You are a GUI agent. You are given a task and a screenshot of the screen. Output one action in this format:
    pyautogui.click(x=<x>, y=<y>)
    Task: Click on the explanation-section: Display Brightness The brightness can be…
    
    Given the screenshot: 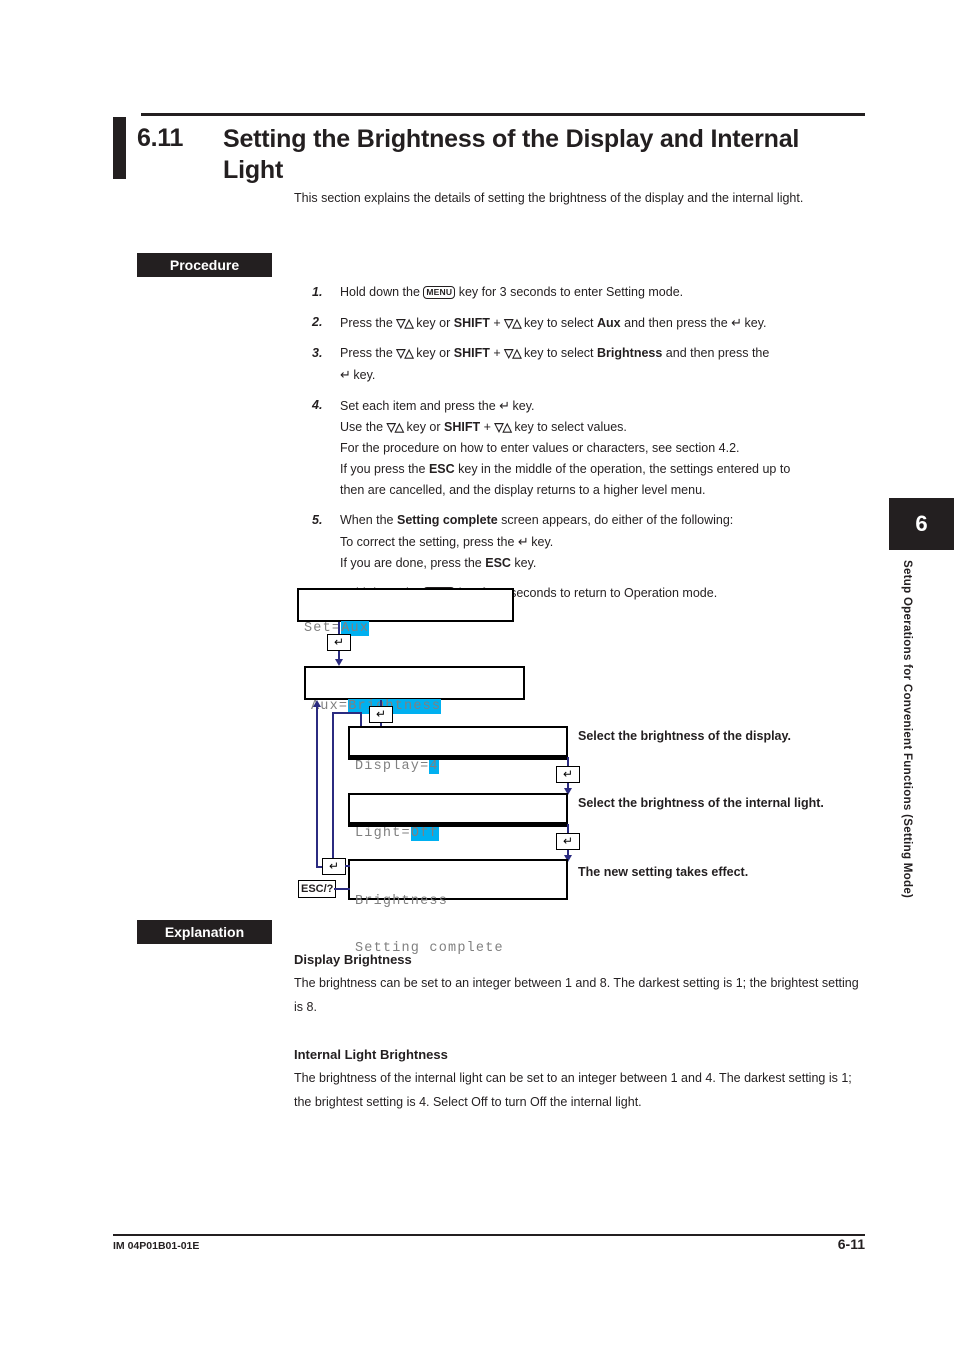 What is the action you would take?
    pyautogui.click(x=582, y=984)
    